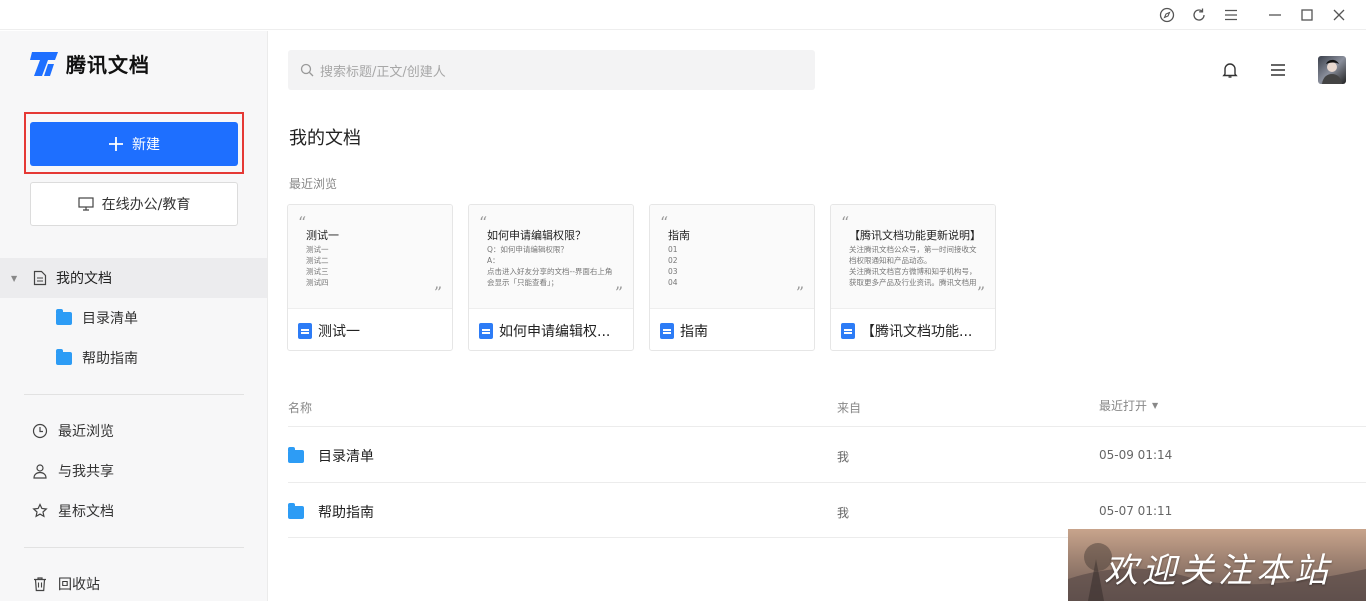 This screenshot has width=1366, height=601. I want to click on sidebar-item-label: 星标文档, so click(86, 512).